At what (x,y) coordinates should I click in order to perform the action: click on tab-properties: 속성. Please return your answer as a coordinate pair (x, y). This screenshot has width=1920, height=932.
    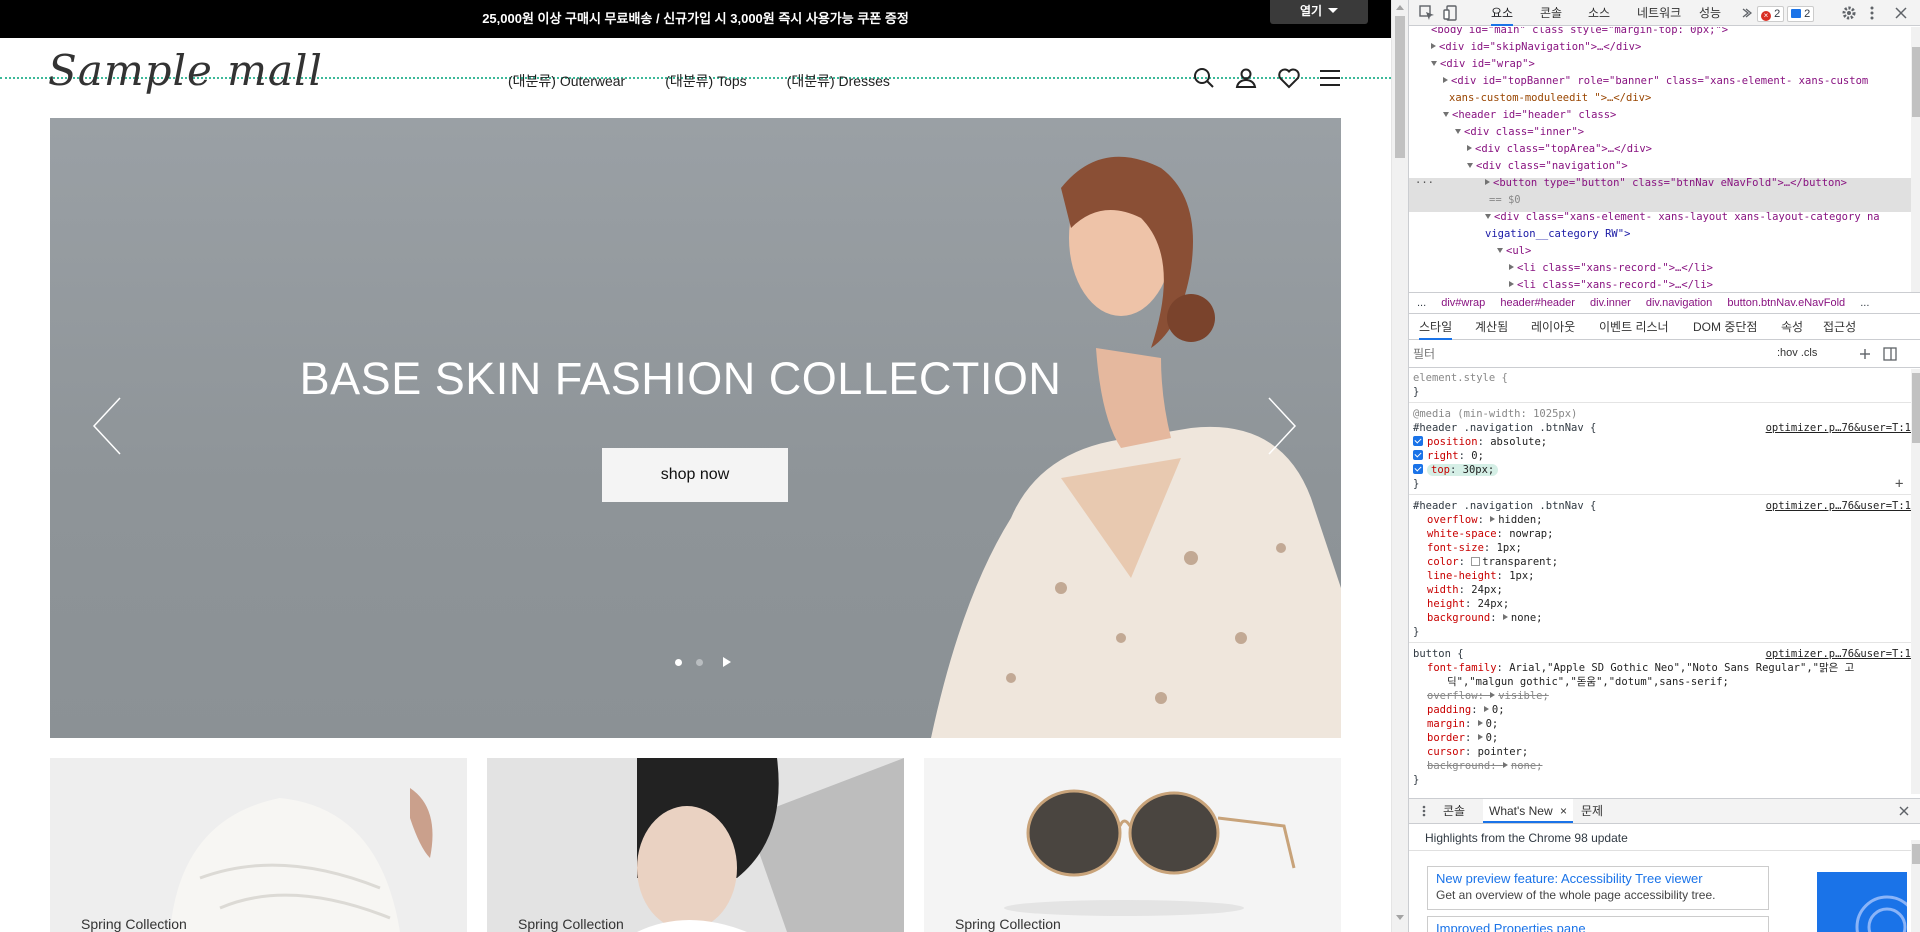
    Looking at the image, I should click on (1792, 327).